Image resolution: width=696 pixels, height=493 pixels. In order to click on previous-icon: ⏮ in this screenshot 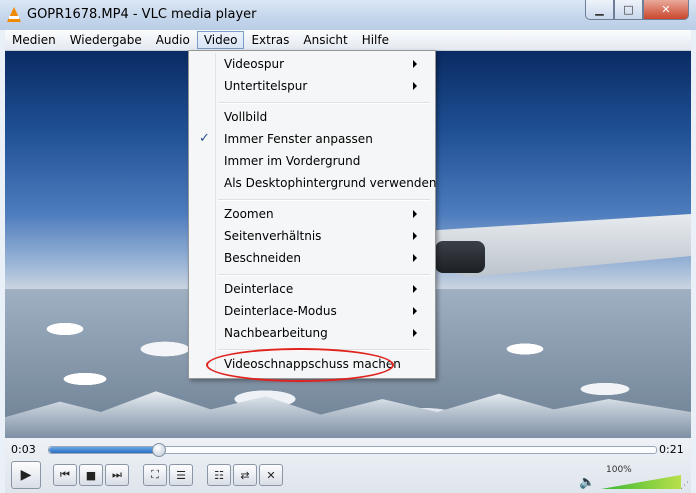, I will do `click(65, 474)`.